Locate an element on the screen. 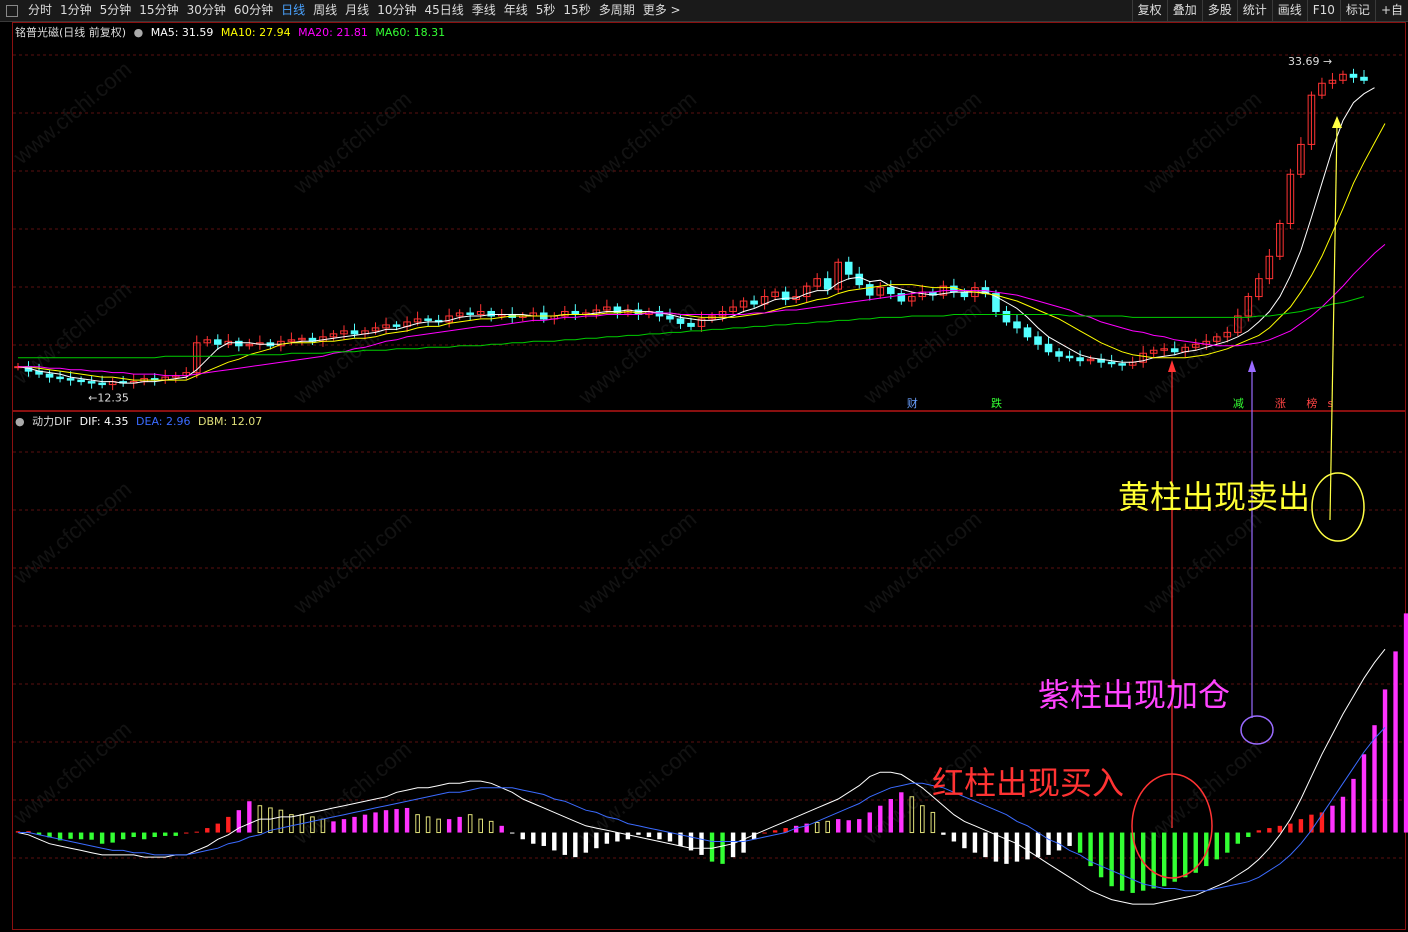  buy-annotation: 红柱出现买入 is located at coordinates (1028, 783).